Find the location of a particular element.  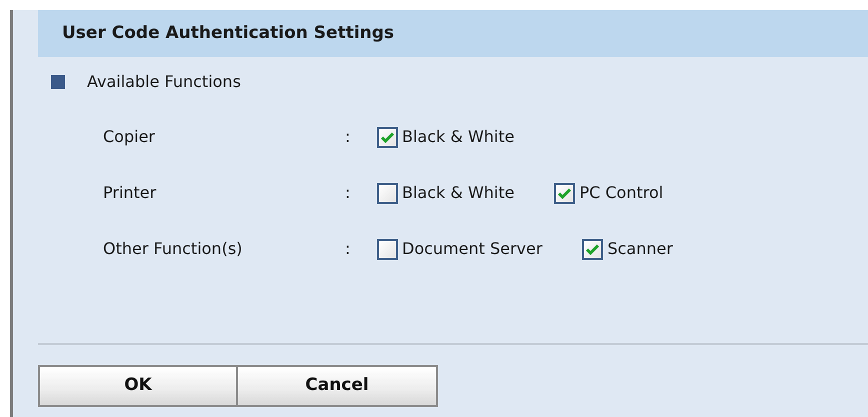

field-label: Copier is located at coordinates (129, 137).